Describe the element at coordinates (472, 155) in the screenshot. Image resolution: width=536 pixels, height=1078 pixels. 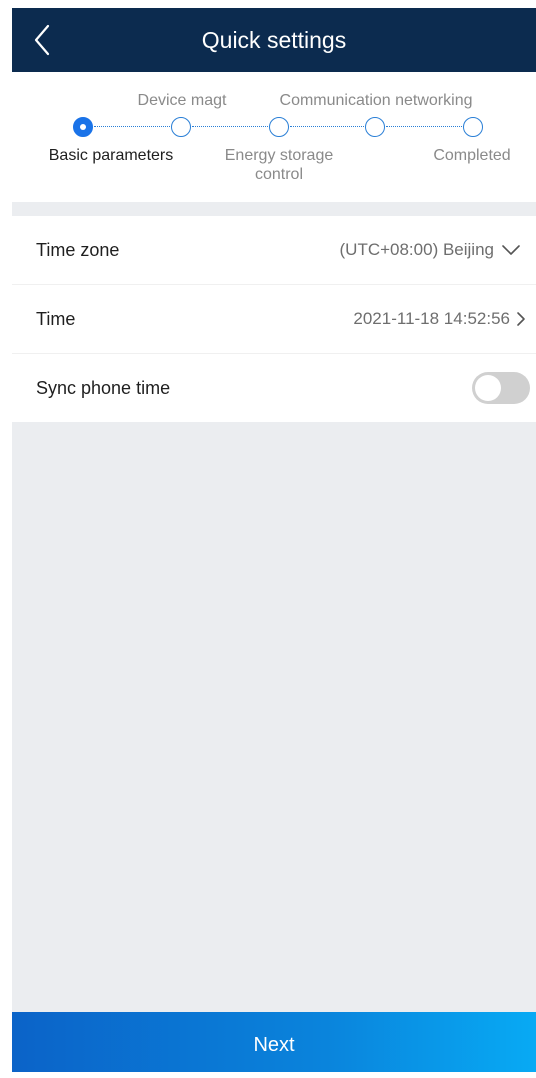
I see `step-label-completed: Completed` at that location.